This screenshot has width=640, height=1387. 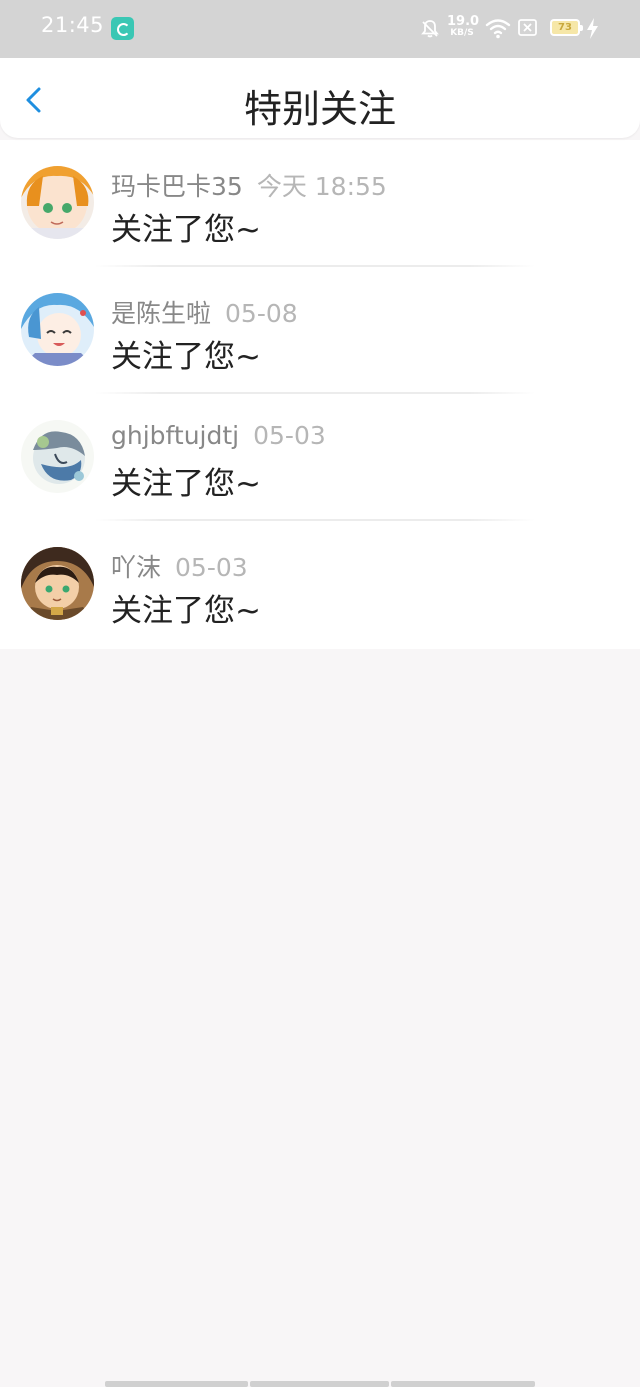 What do you see at coordinates (177, 186) in the screenshot?
I see `username: 玛卡巴卡35` at bounding box center [177, 186].